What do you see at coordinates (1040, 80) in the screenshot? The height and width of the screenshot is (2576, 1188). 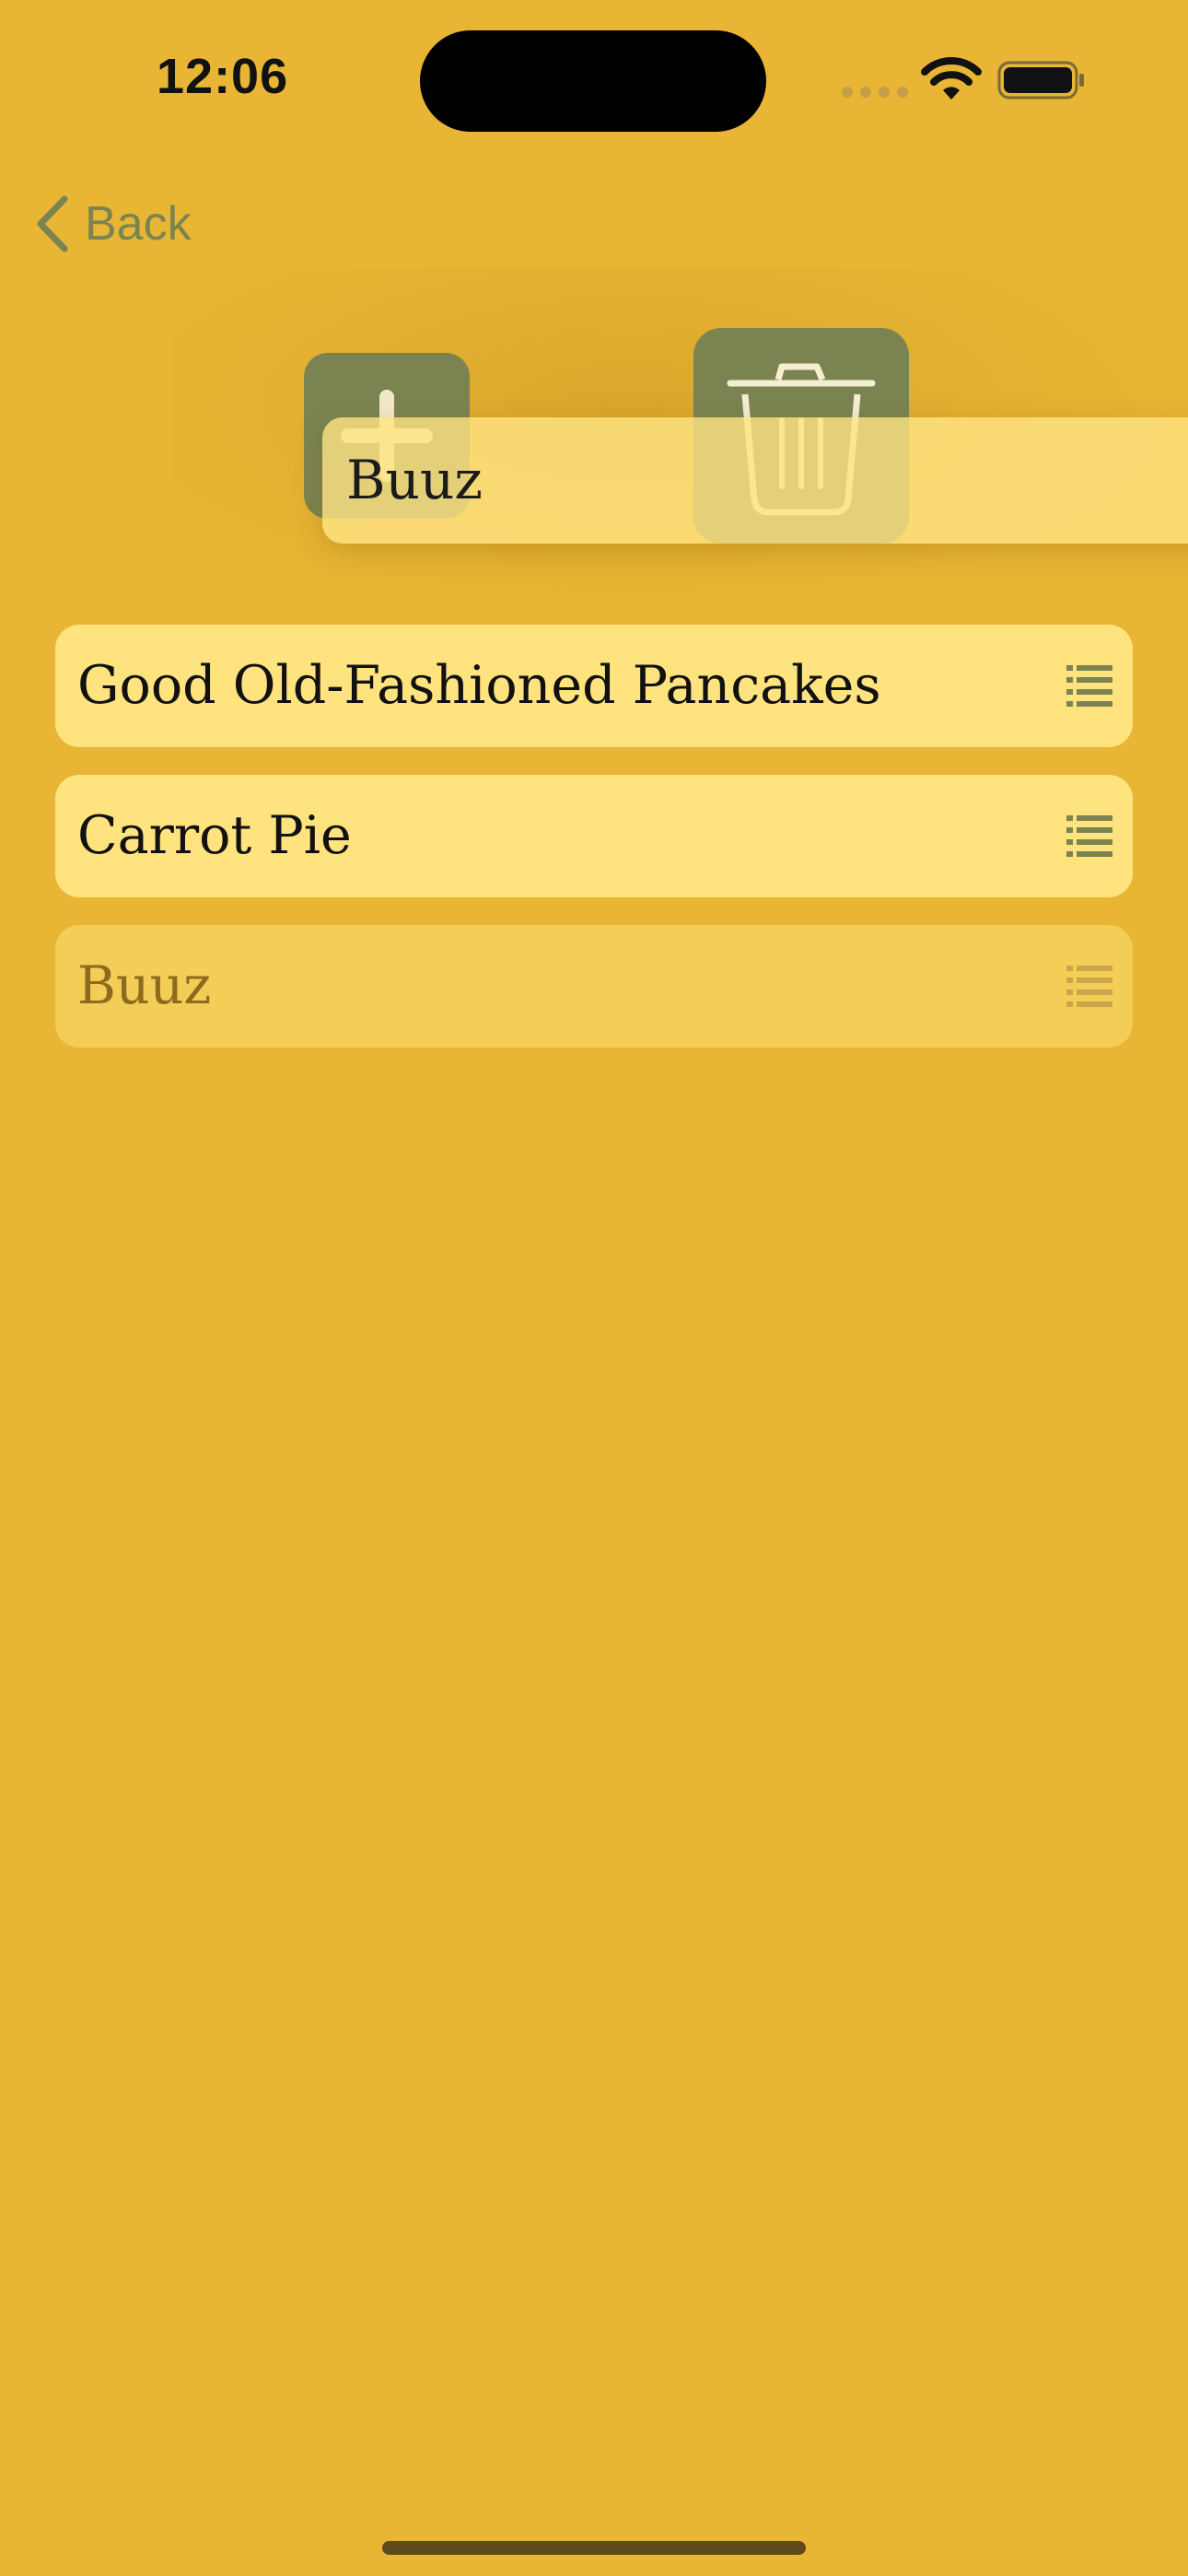 I see `battery-icon` at bounding box center [1040, 80].